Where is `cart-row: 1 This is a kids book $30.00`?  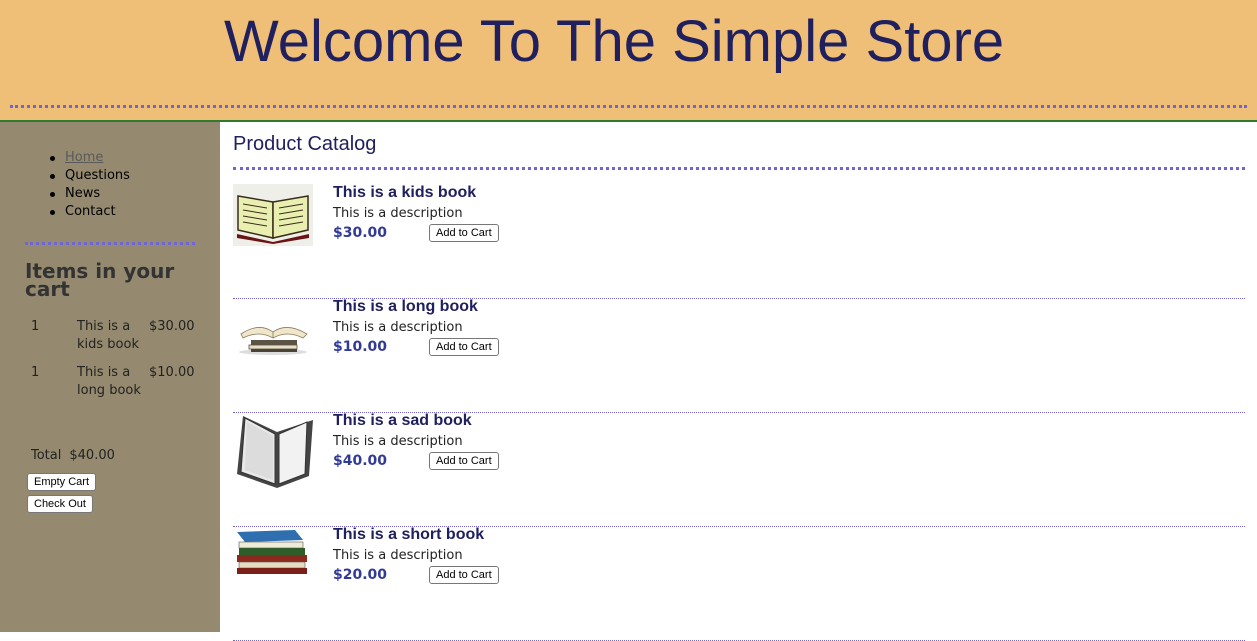
cart-row: 1 This is a kids book $30.00 is located at coordinates (112, 336).